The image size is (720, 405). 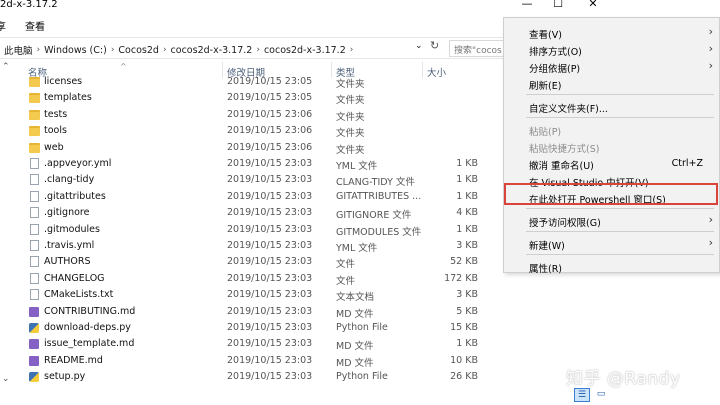 What do you see at coordinates (464, 377) in the screenshot?
I see `file-size: 26 KB` at bounding box center [464, 377].